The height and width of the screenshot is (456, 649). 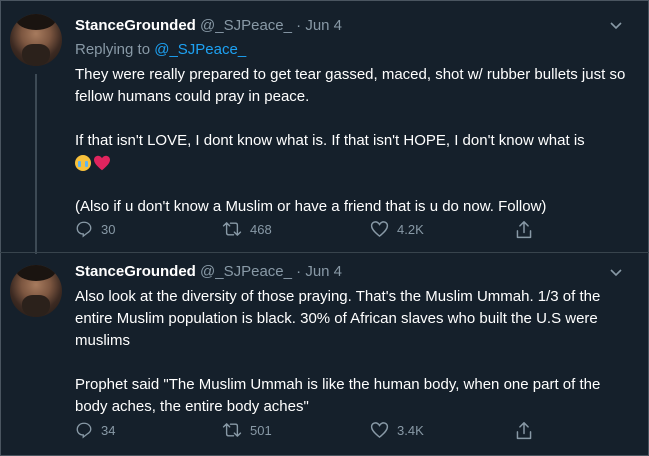 I want to click on reply-count: 30, so click(x=108, y=229).